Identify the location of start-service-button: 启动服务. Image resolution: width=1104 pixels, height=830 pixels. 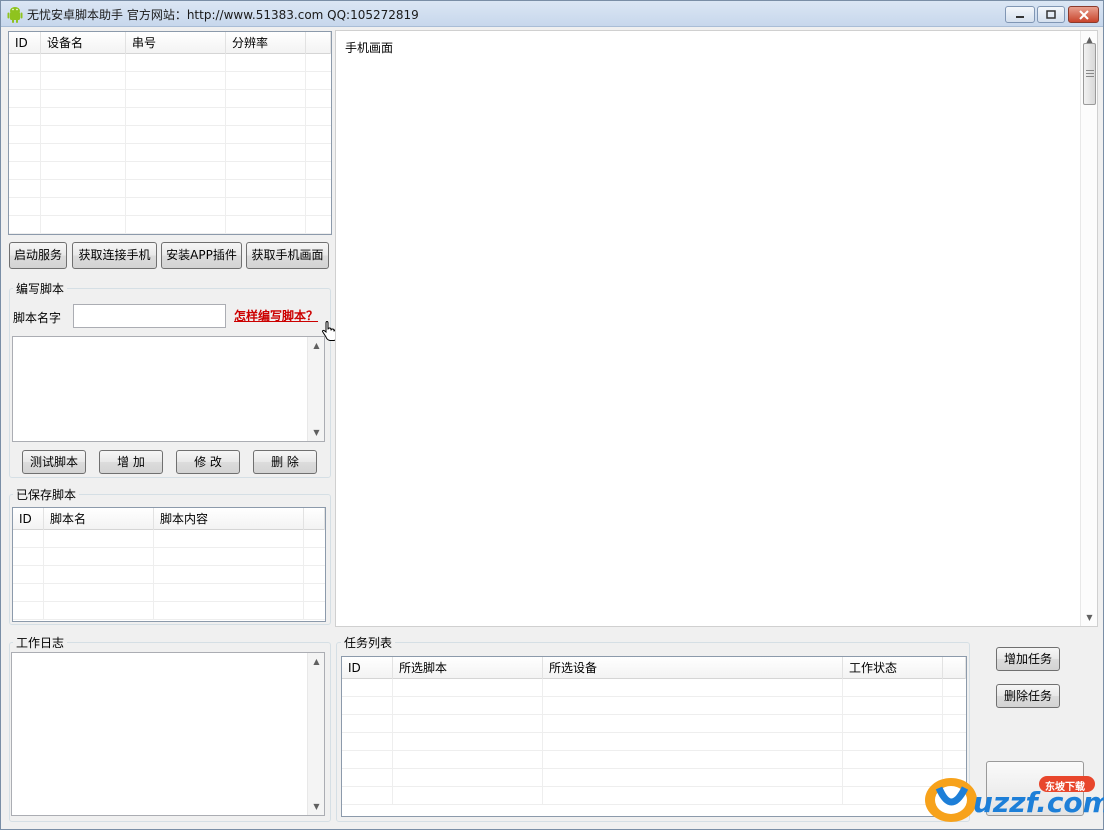
(38, 255).